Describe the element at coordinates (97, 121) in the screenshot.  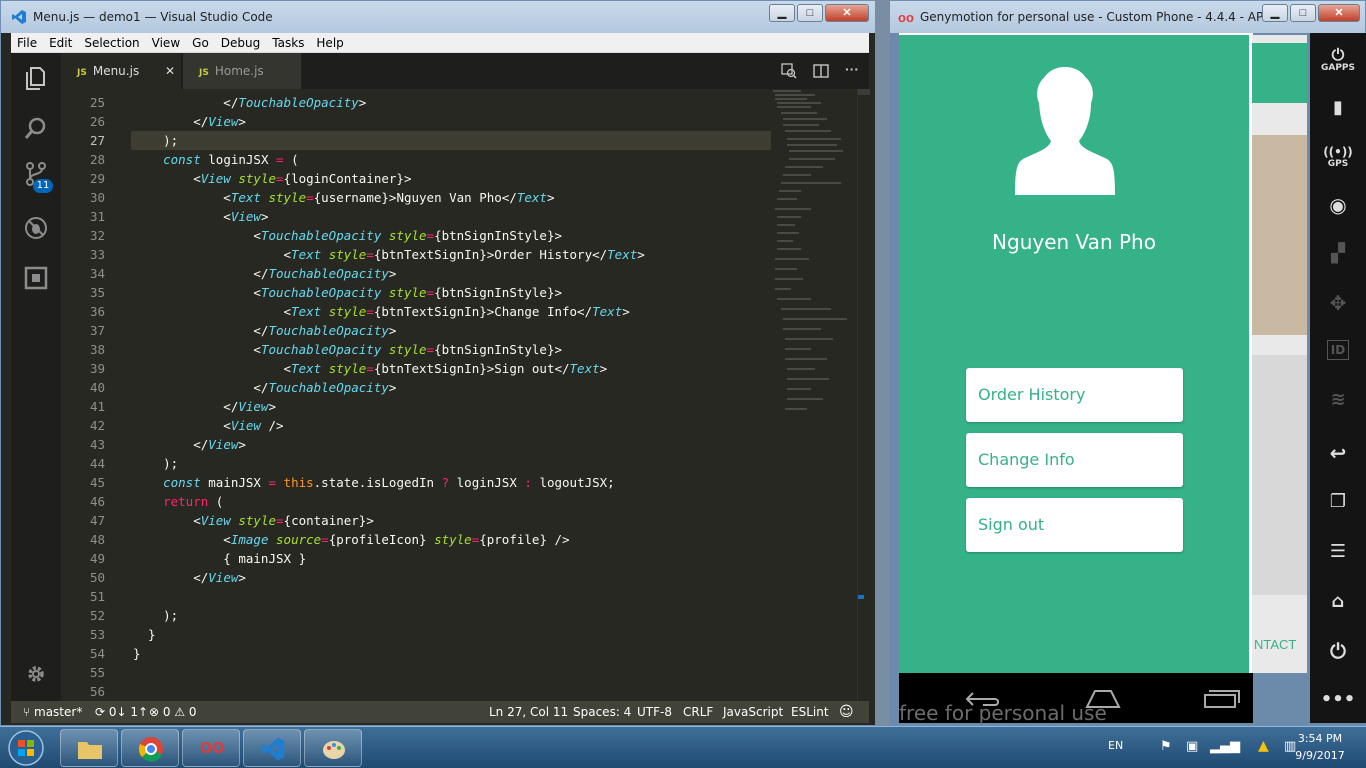
I see `line-number: 26` at that location.